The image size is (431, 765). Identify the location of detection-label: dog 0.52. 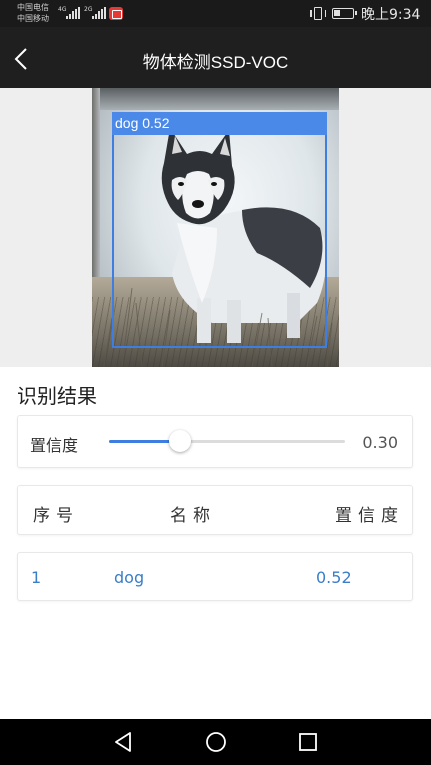
(142, 123).